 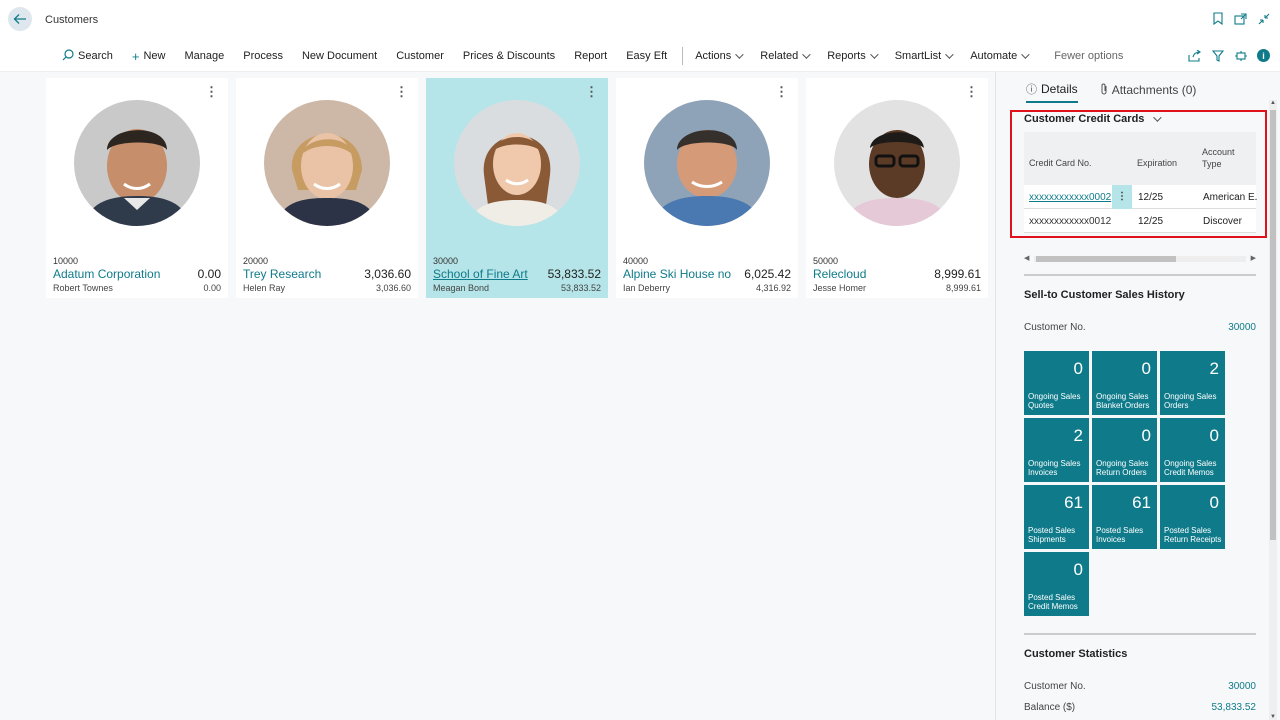 I want to click on table-row: xxxxxxxxxxxx0002 ⋮ 12/25 American E., so click(x=1140, y=197).